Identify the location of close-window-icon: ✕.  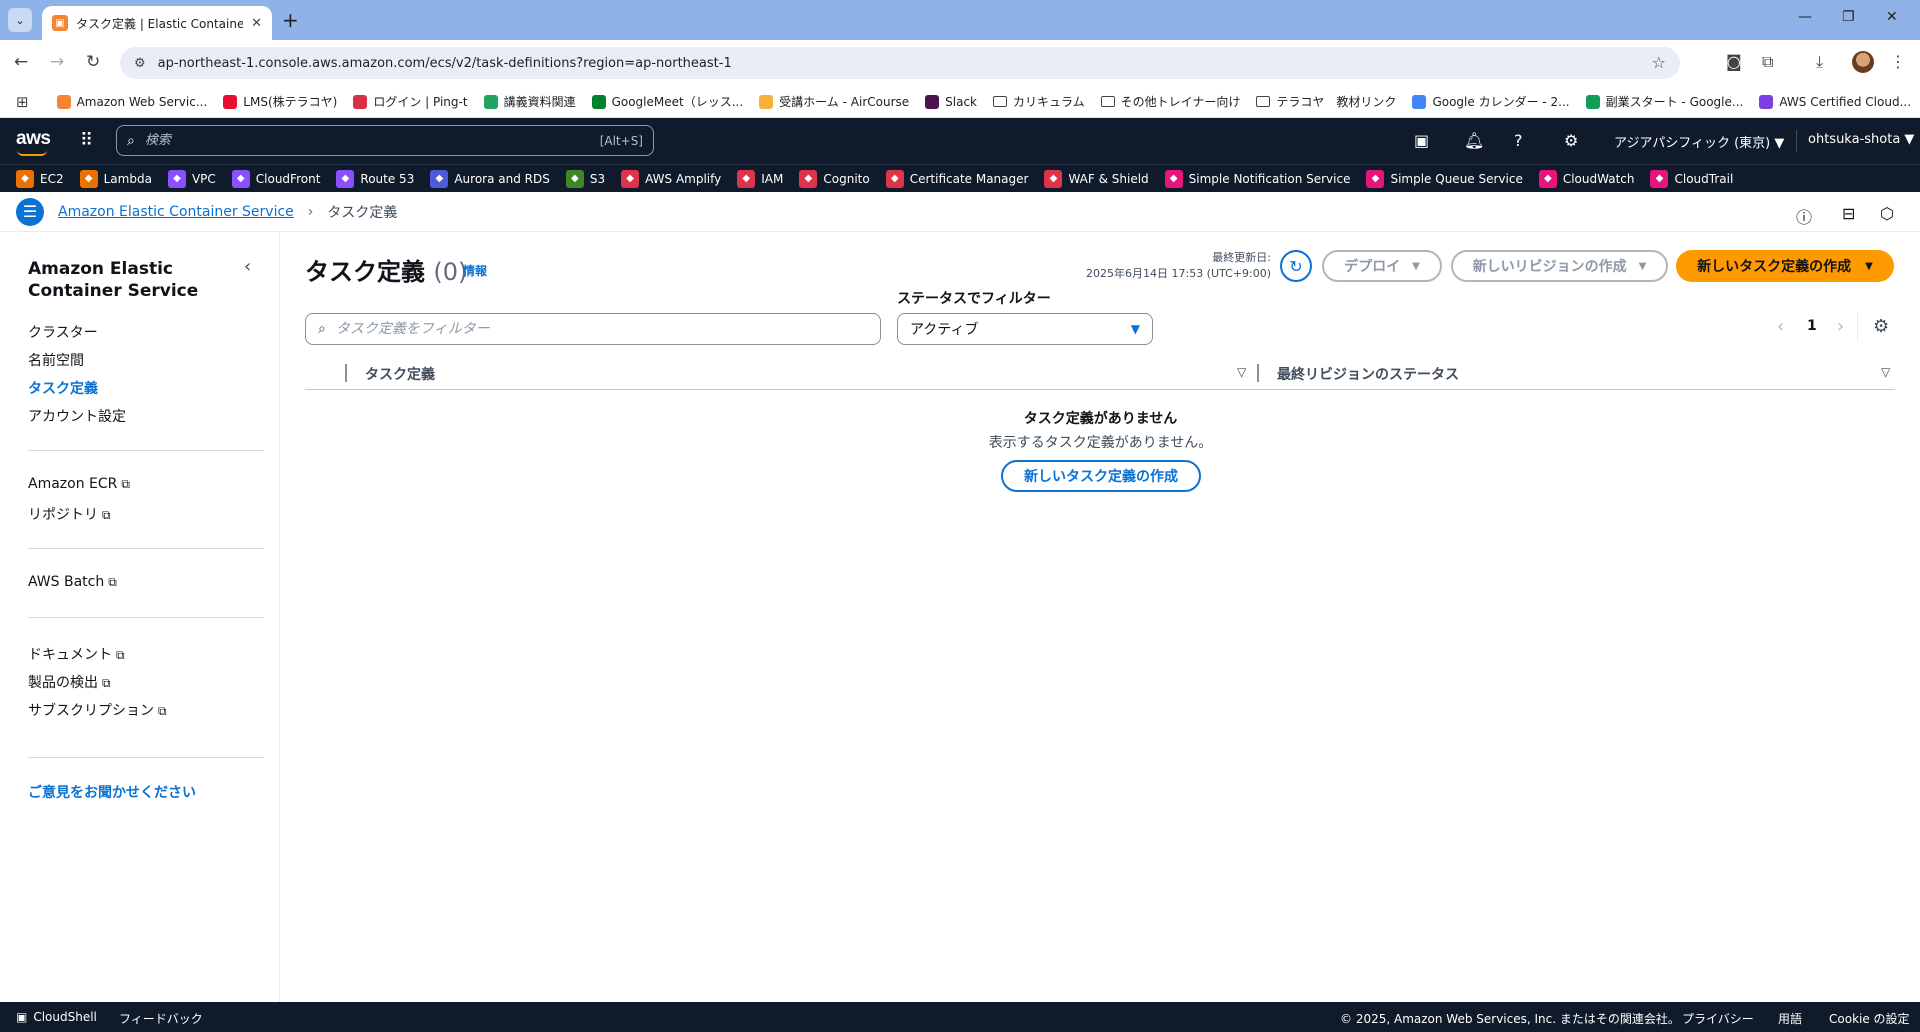
(1892, 17).